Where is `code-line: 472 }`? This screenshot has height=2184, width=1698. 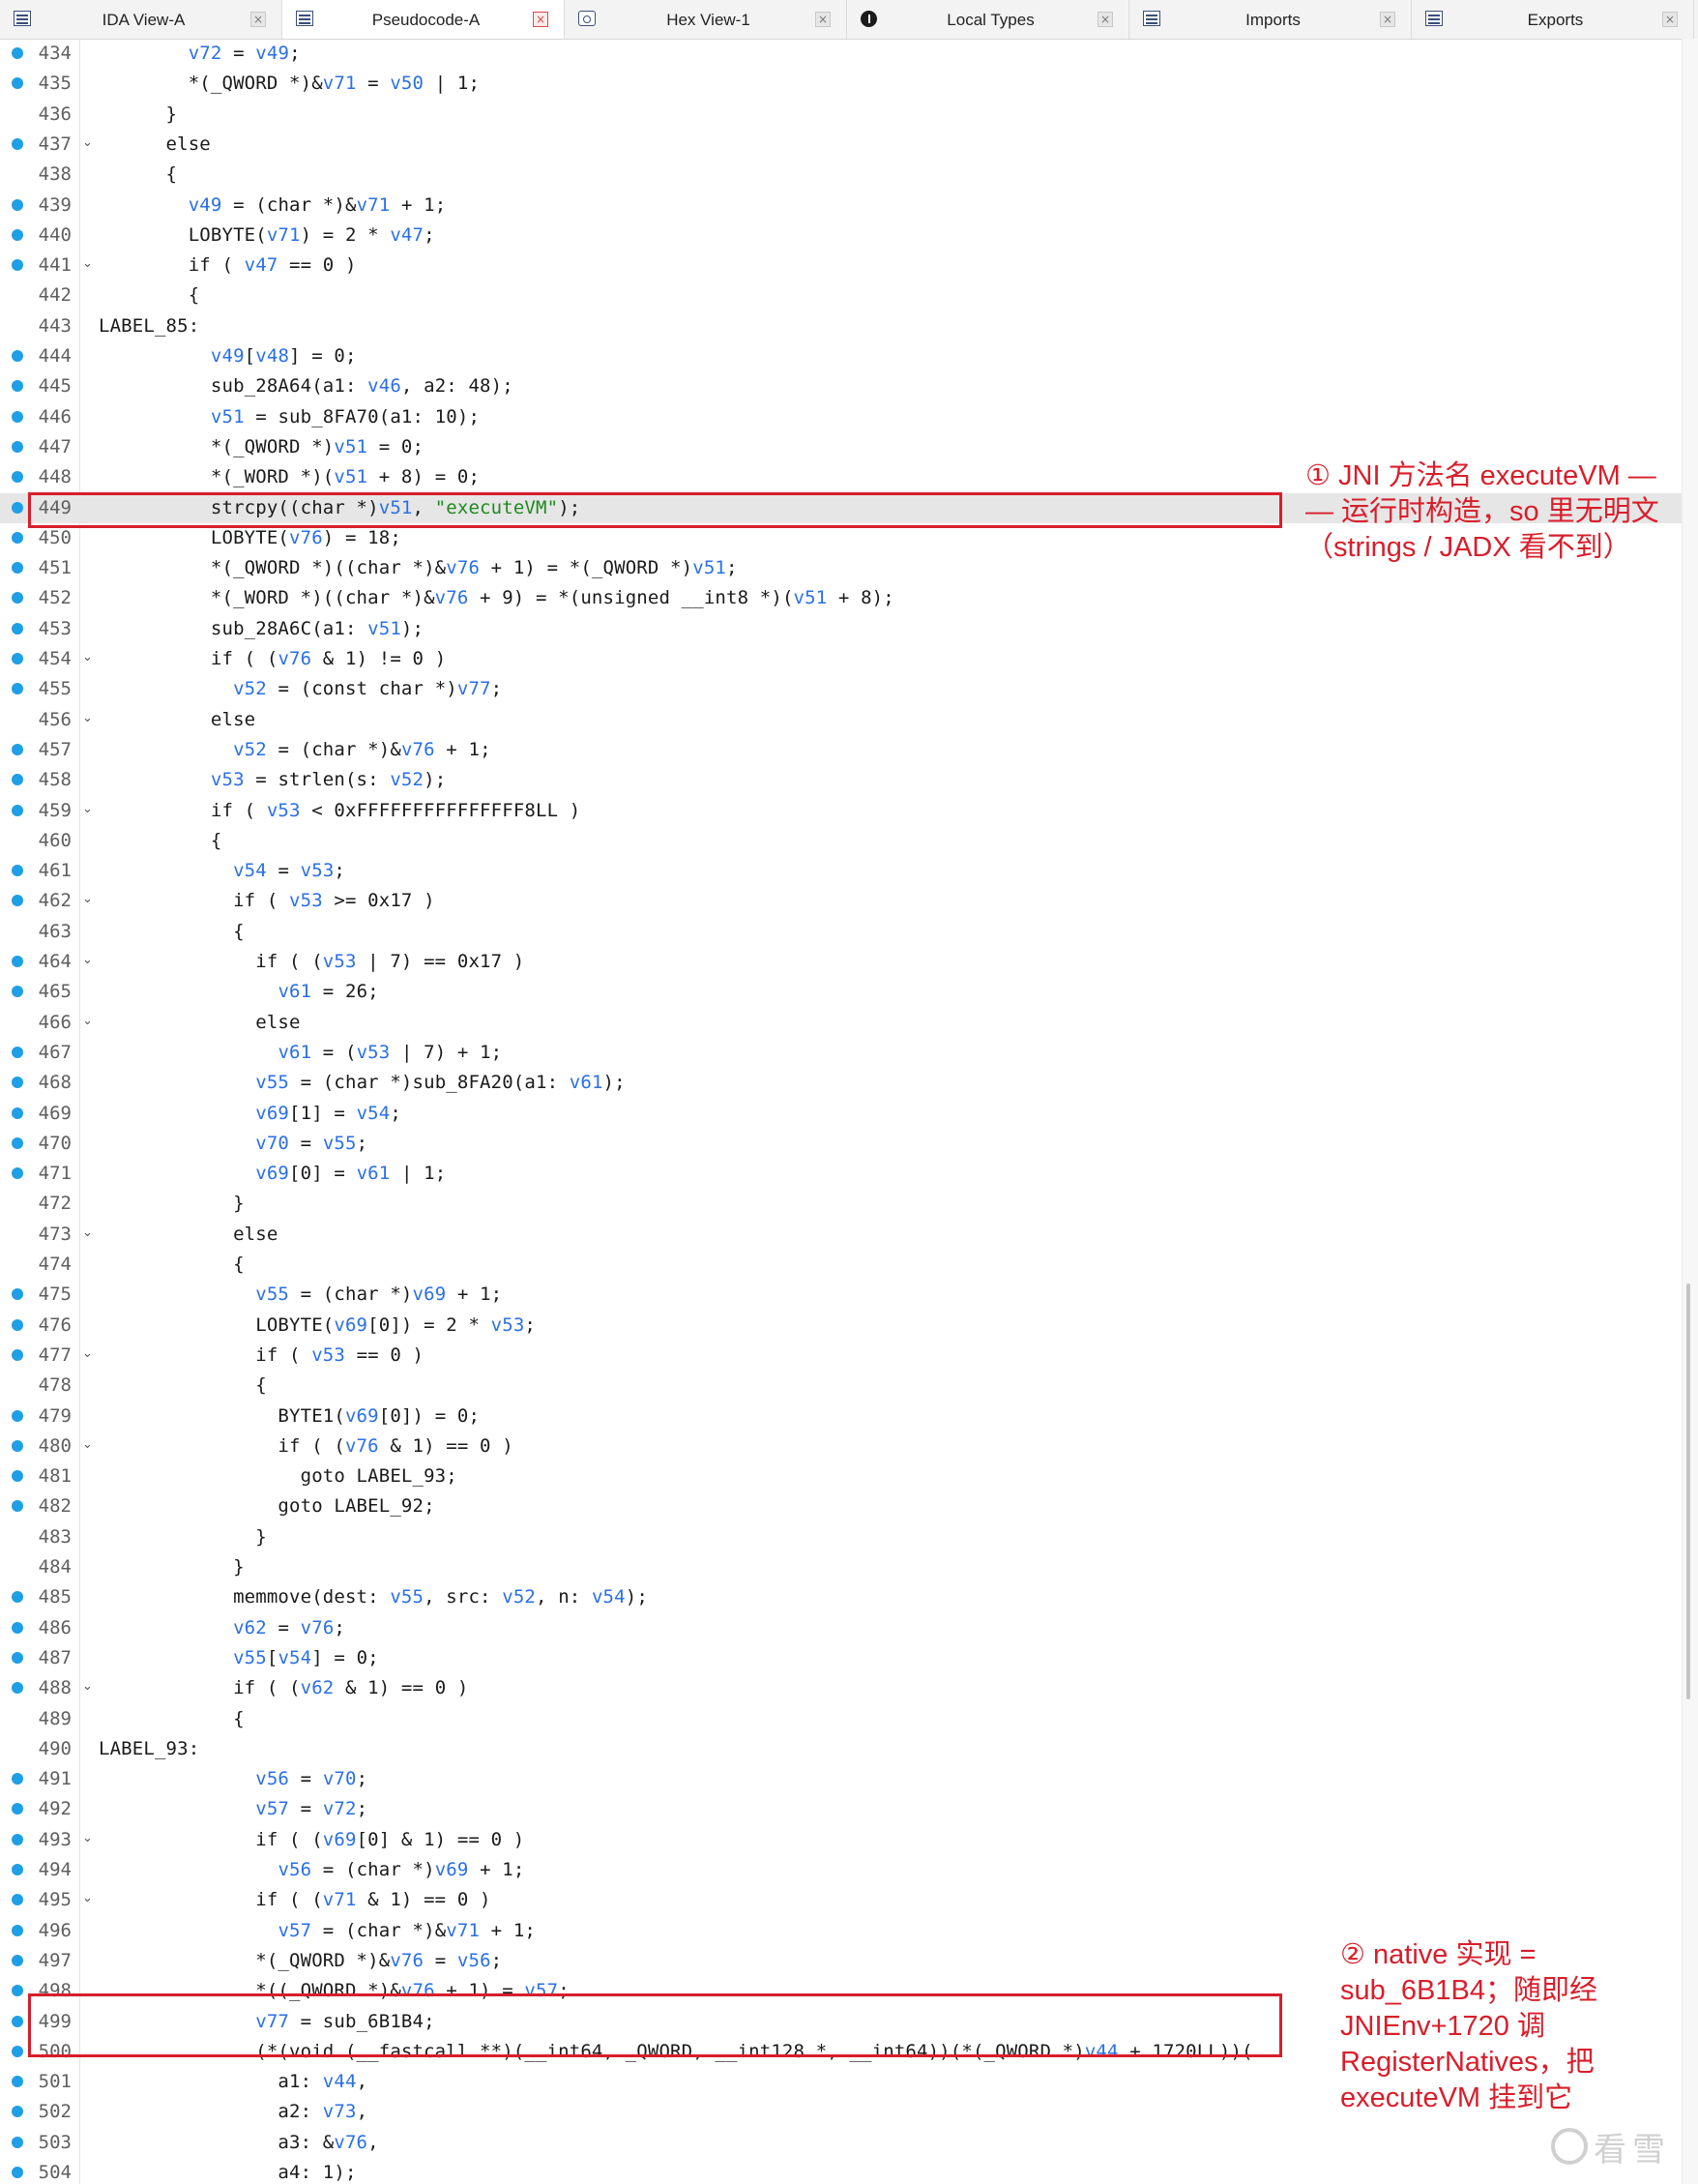 code-line: 472 } is located at coordinates (841, 1204).